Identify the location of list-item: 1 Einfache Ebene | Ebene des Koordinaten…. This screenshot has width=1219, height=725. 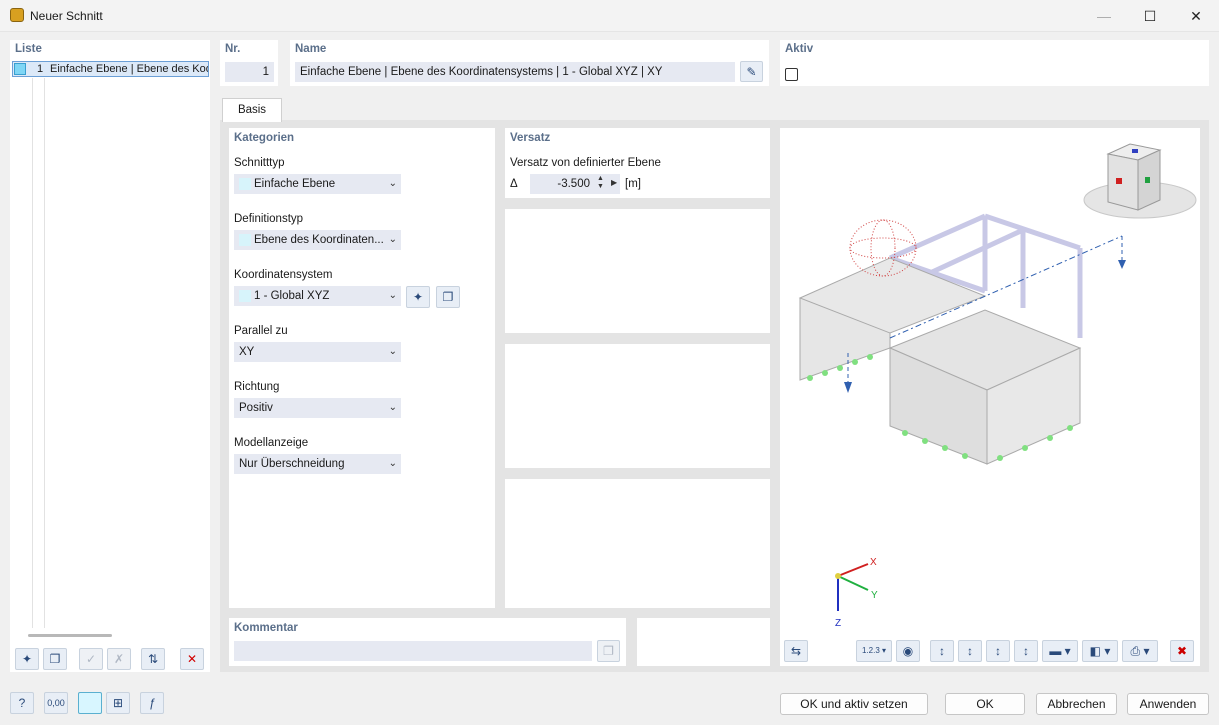
(110, 69).